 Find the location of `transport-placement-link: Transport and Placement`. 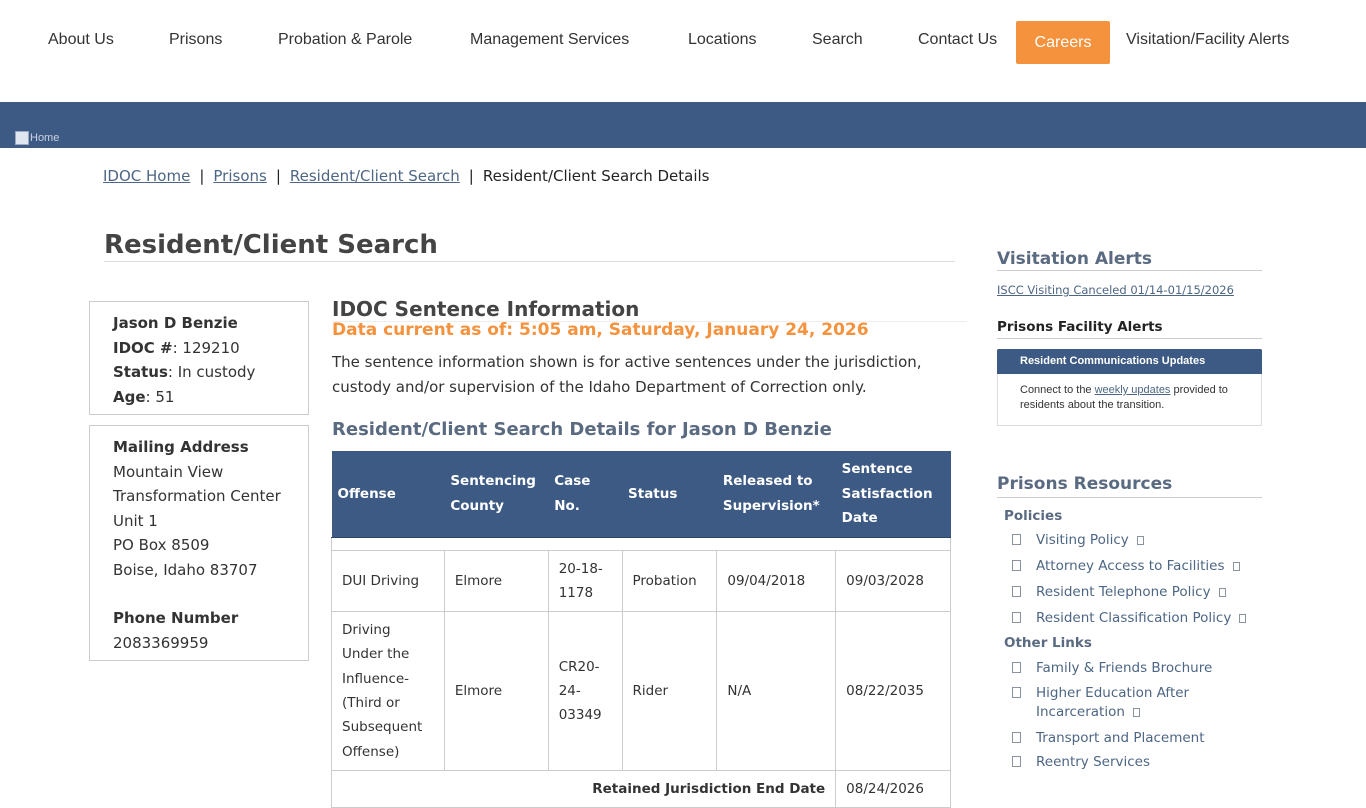

transport-placement-link: Transport and Placement is located at coordinates (1137, 738).